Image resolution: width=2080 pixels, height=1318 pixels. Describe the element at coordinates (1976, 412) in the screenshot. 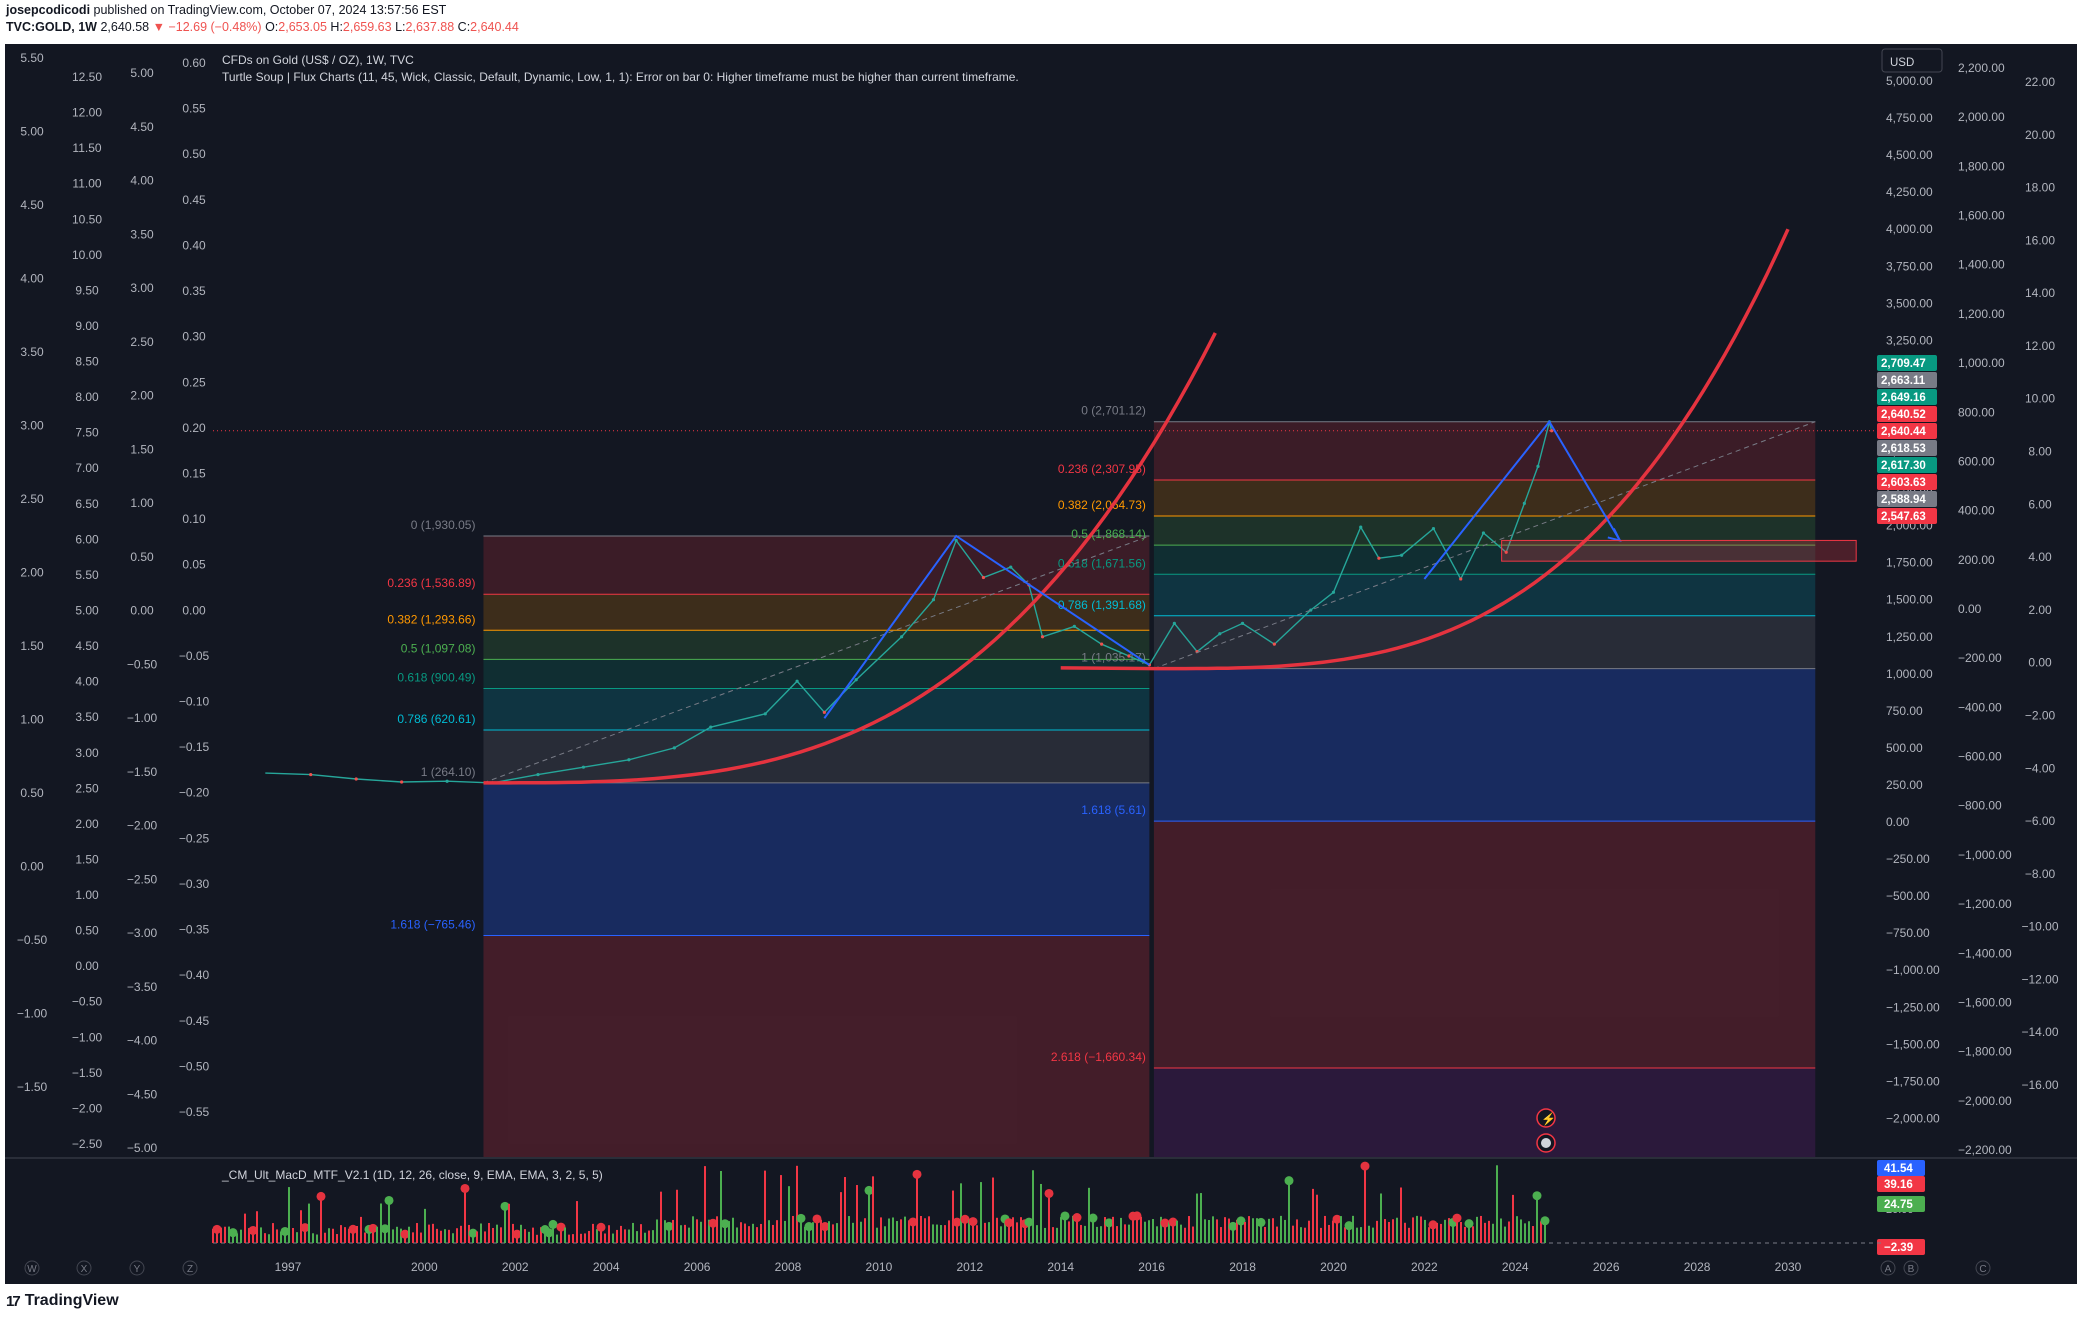

I see `right-axis-2-tick: 800.00` at that location.